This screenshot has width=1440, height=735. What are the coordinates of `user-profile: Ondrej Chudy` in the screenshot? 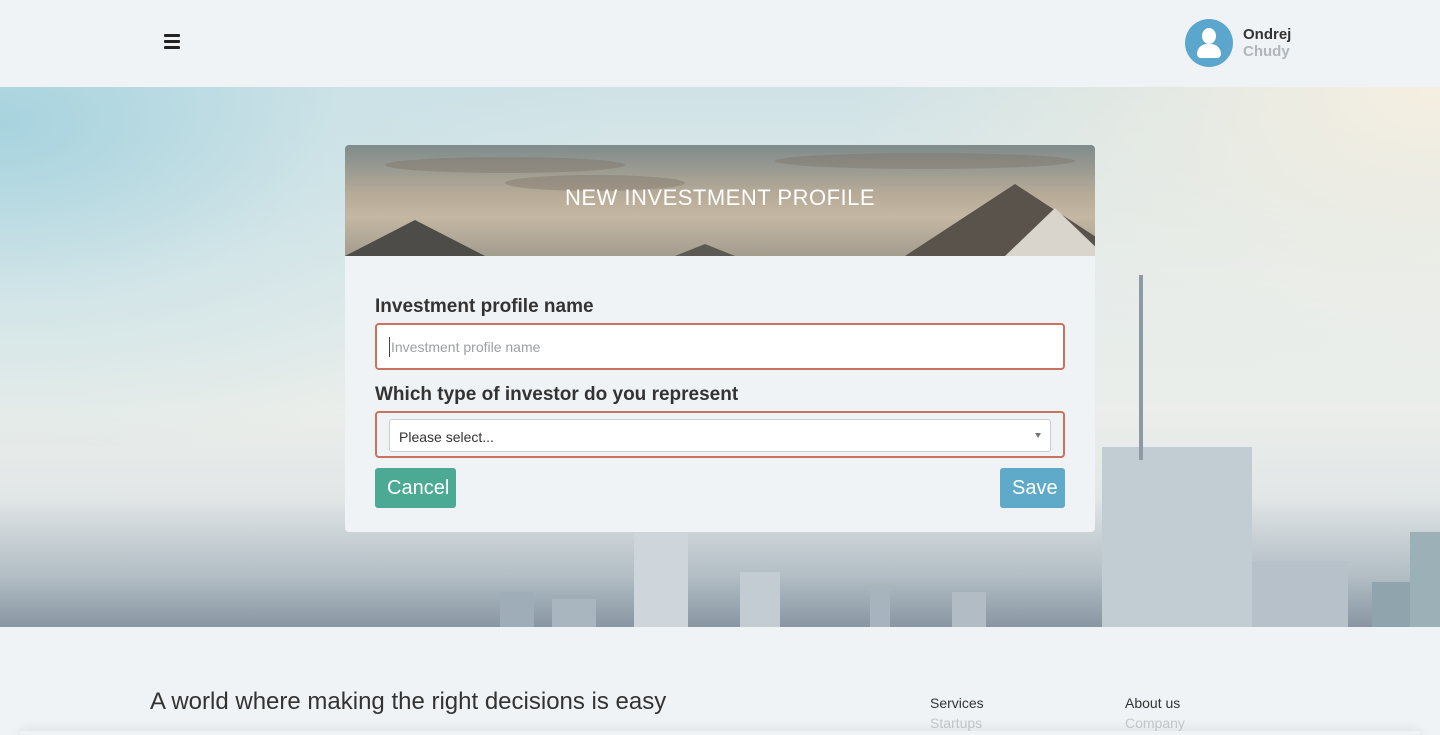 It's located at (1238, 43).